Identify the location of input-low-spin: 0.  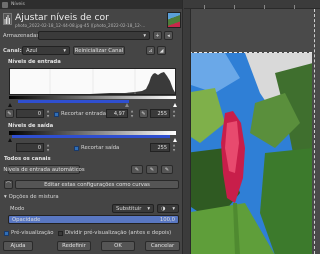
(30, 113).